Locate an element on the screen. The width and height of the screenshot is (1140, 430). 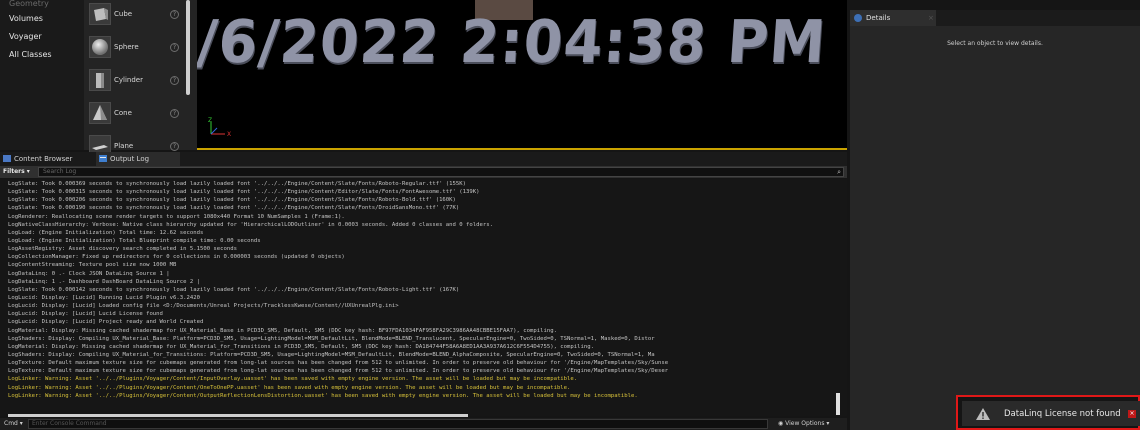
search-log-placeholder: Search Log is located at coordinates (60, 171).